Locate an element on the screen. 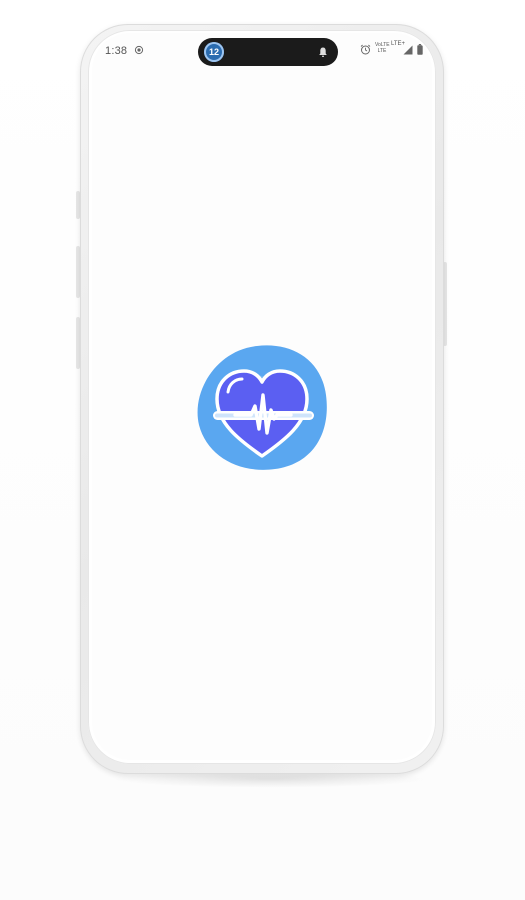 The height and width of the screenshot is (900, 525). sync-icon is located at coordinates (139, 50).